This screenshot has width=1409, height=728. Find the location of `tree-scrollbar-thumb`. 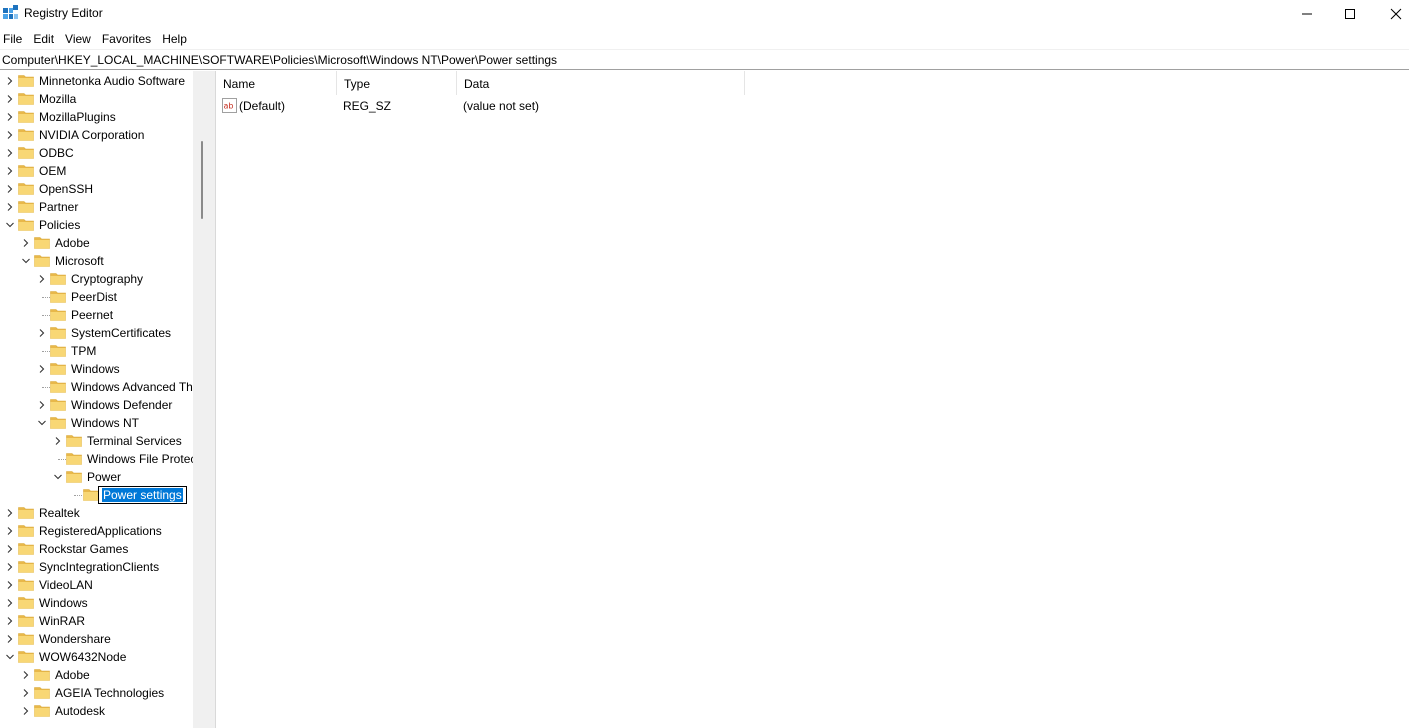

tree-scrollbar-thumb is located at coordinates (202, 180).